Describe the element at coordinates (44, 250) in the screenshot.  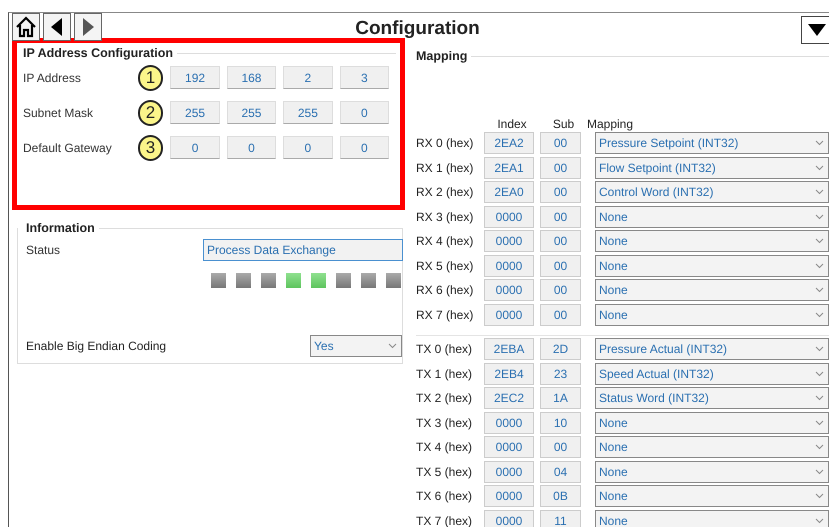
I see `field-label: Status` at that location.